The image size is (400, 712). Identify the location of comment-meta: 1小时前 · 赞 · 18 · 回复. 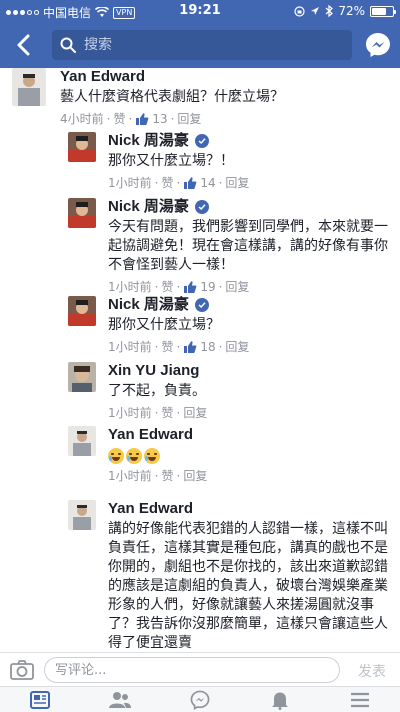
(179, 347).